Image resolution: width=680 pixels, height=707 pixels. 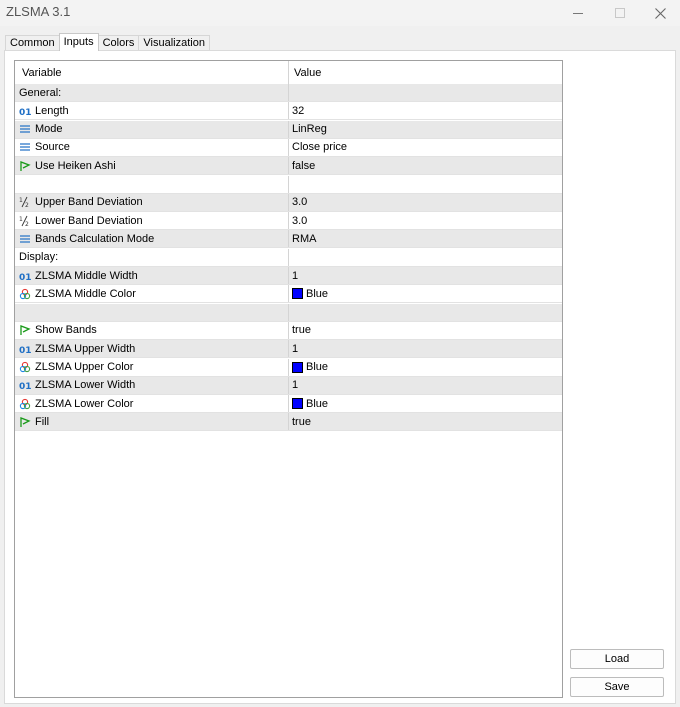 I want to click on grid-row: Show Bands true, so click(x=288, y=330).